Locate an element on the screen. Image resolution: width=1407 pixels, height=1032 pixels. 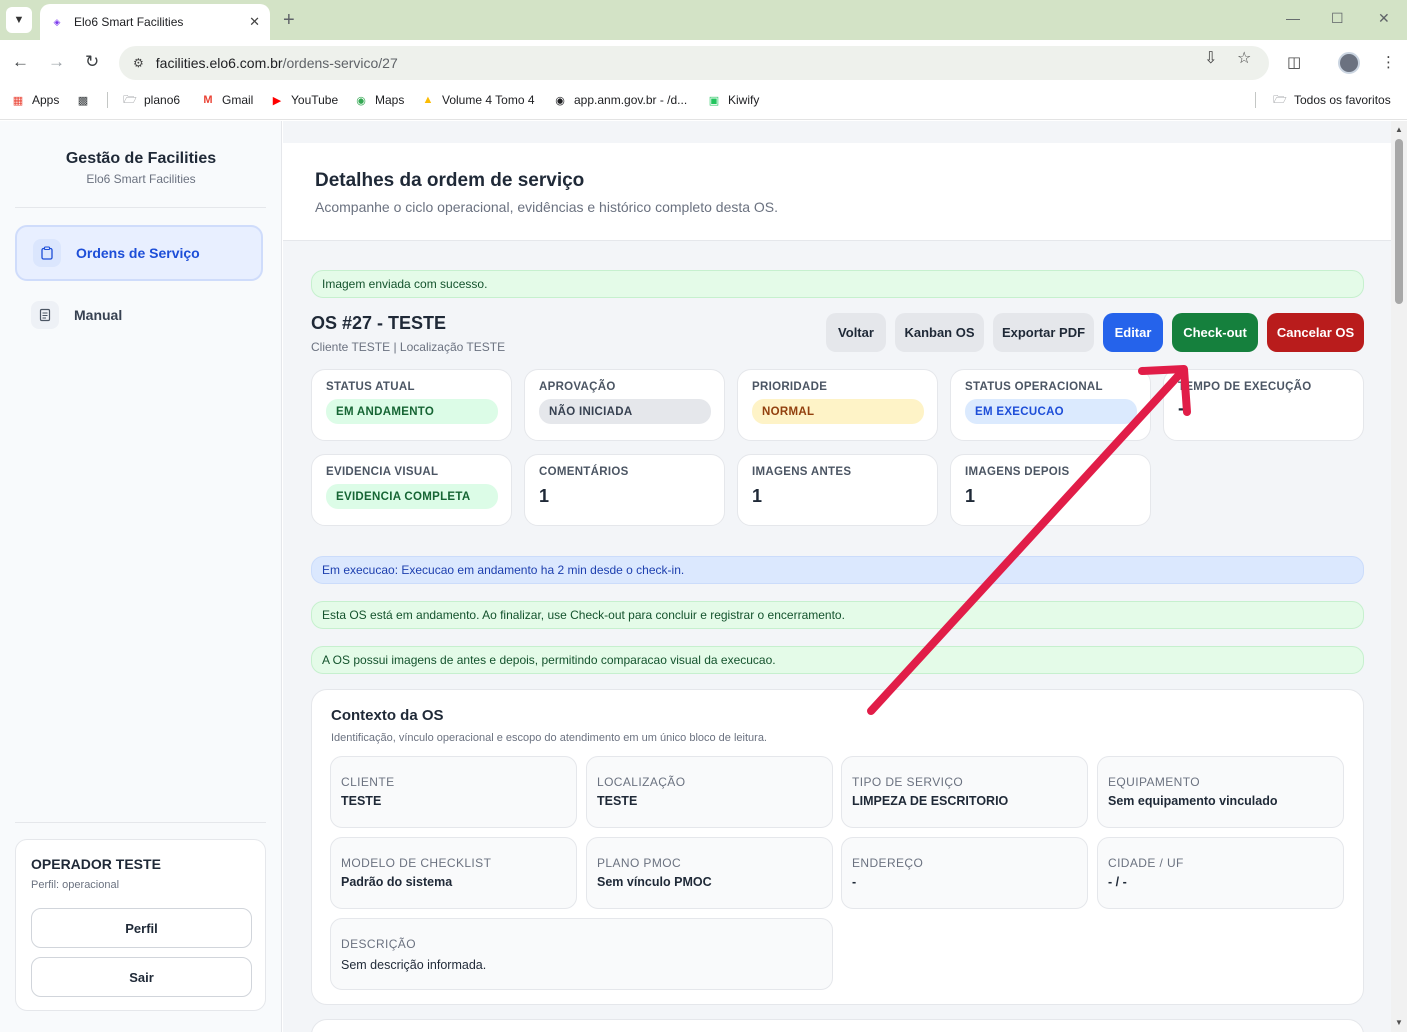
kanban-button: Kanban OS is located at coordinates (939, 332).